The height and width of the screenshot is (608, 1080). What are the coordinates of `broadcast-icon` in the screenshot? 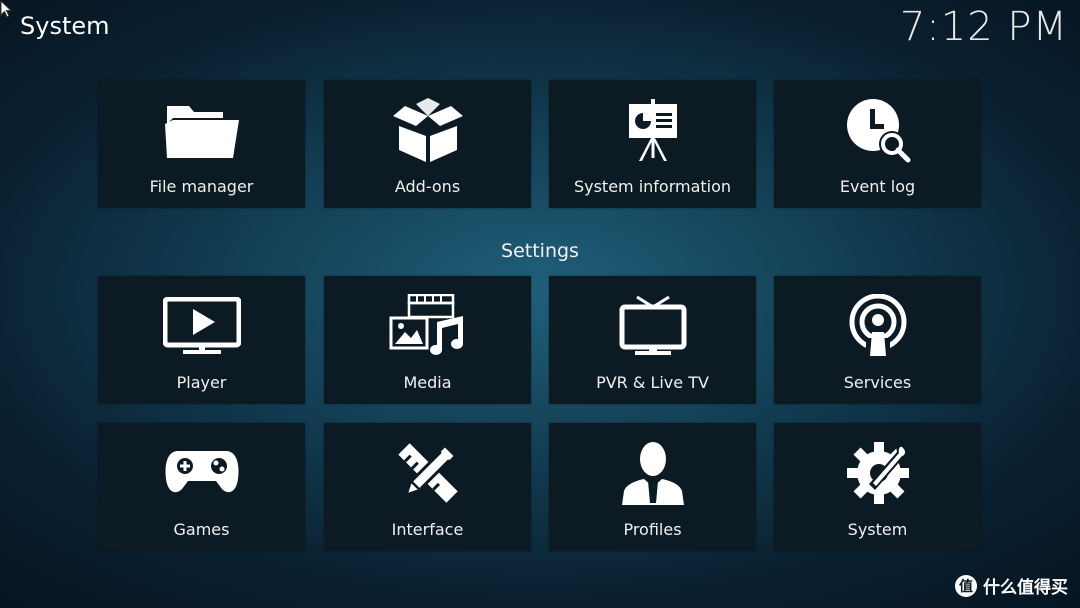 It's located at (877, 326).